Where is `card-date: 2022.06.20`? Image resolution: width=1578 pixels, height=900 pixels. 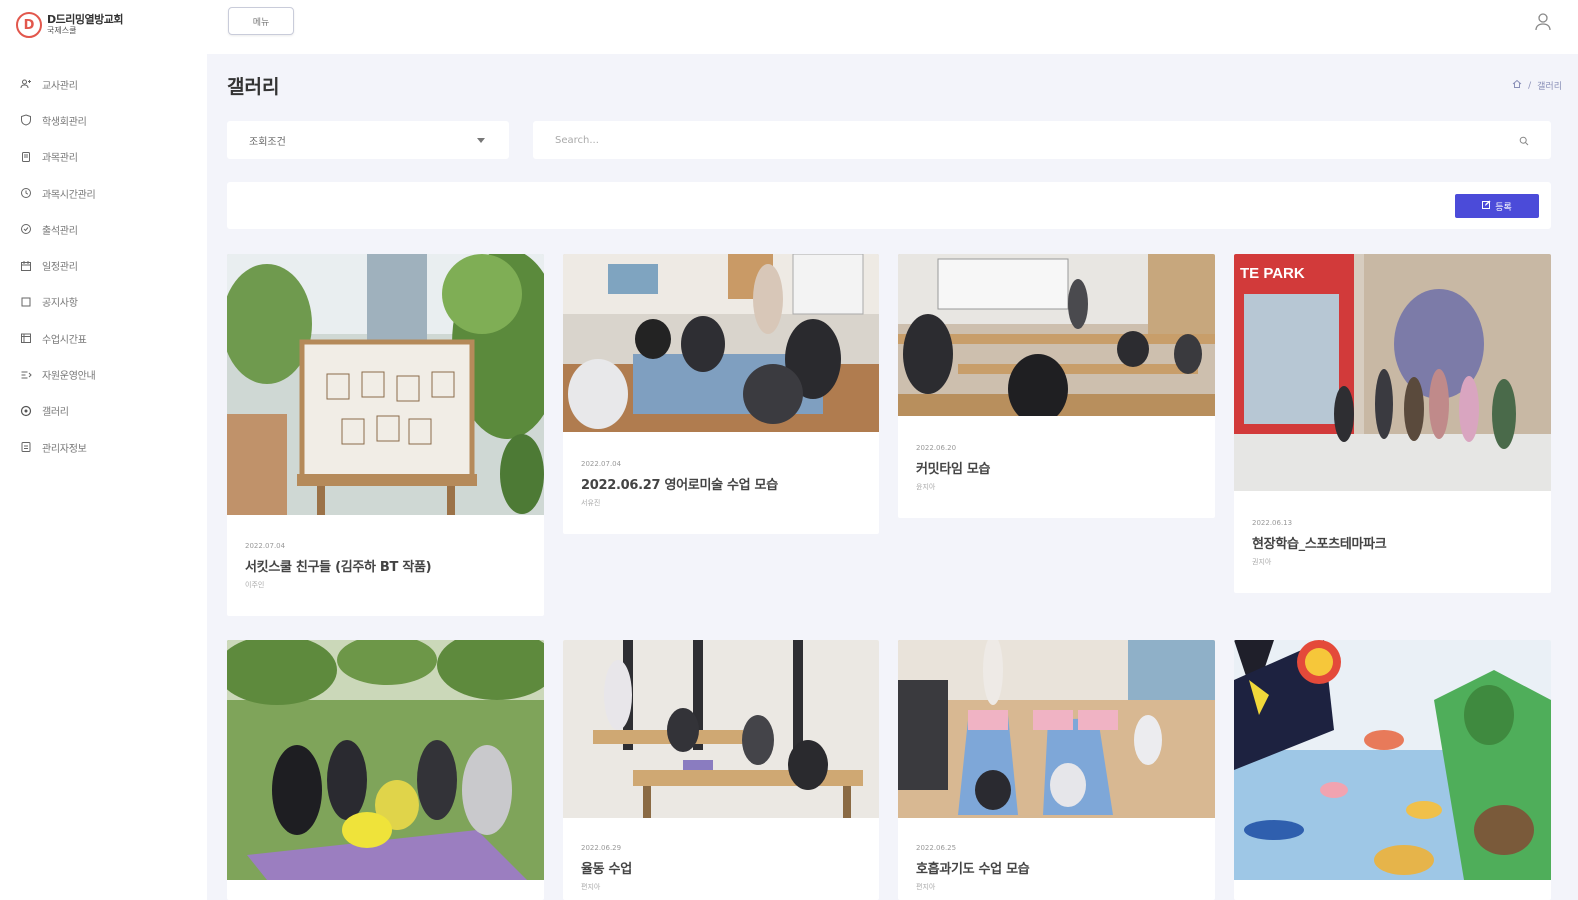
card-date: 2022.06.20 is located at coordinates (936, 448).